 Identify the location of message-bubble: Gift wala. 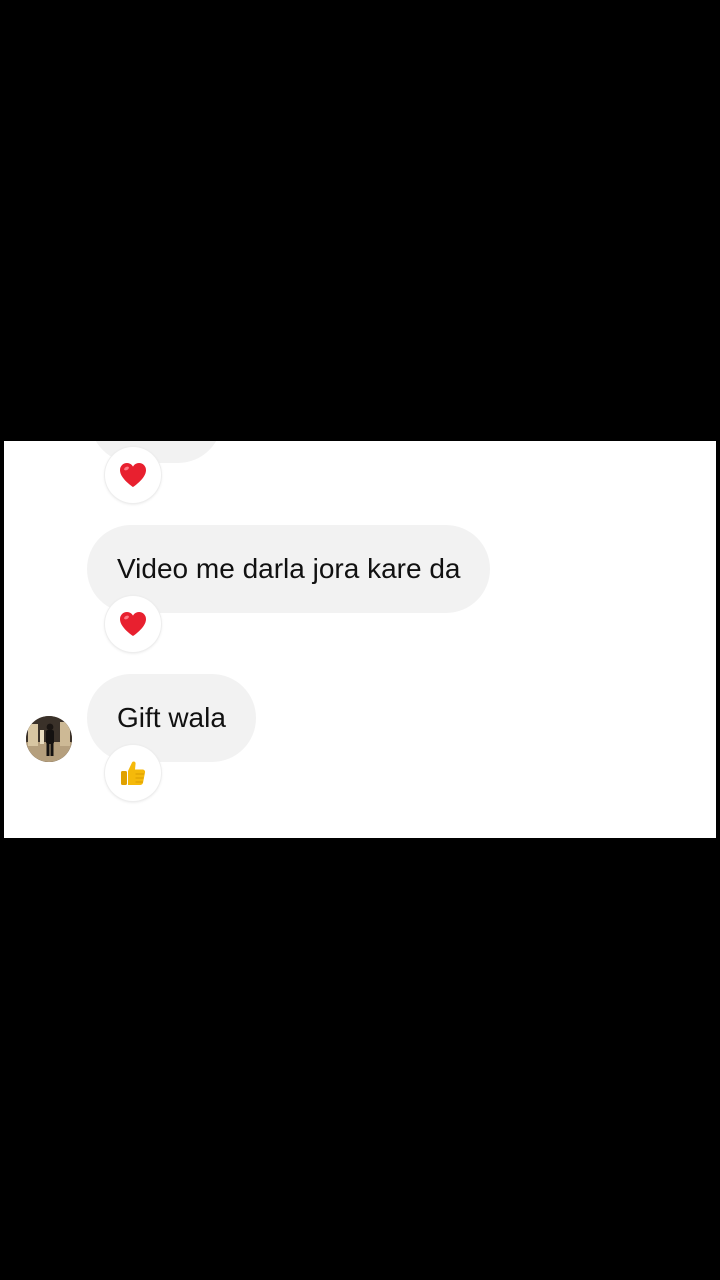
(171, 718).